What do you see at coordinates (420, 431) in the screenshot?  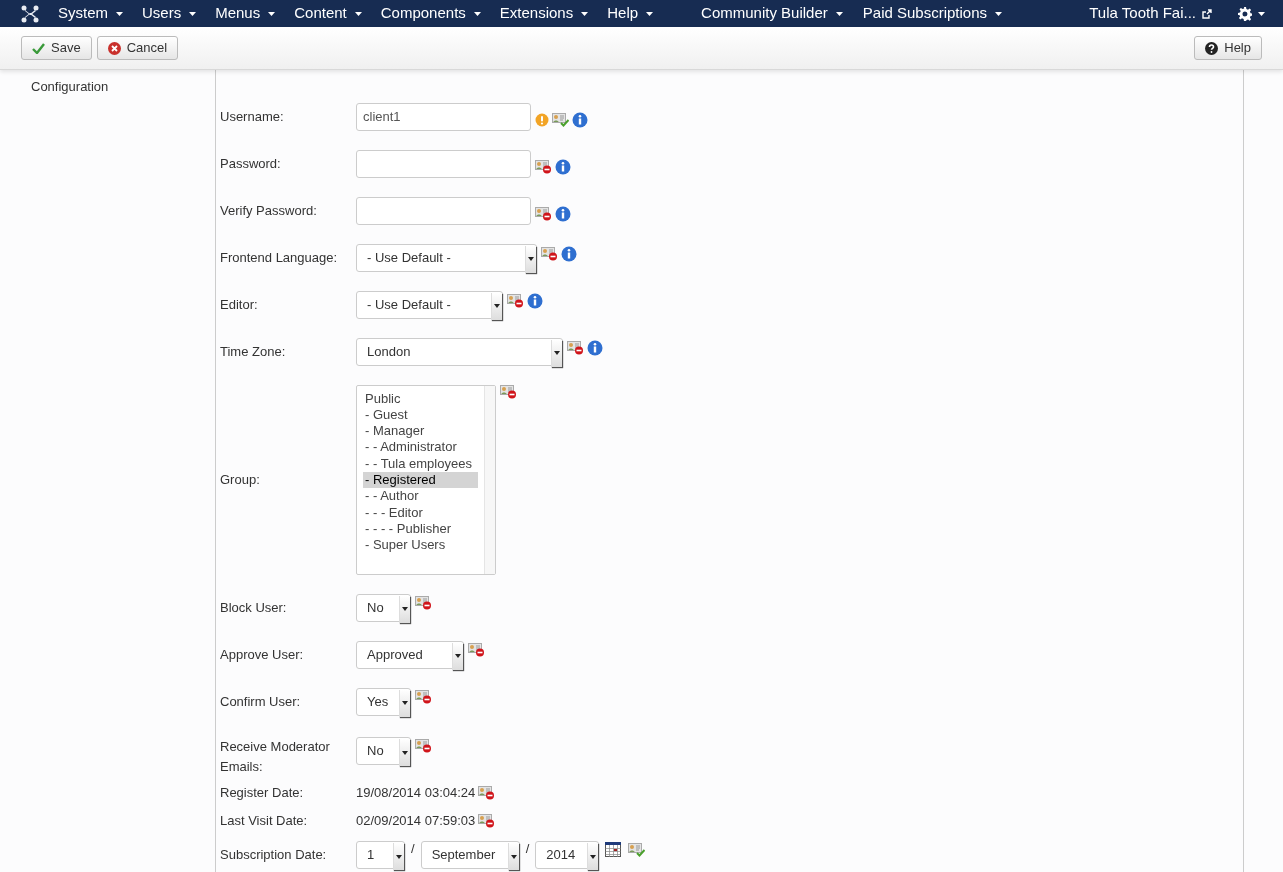 I see `list-option: - Manager` at bounding box center [420, 431].